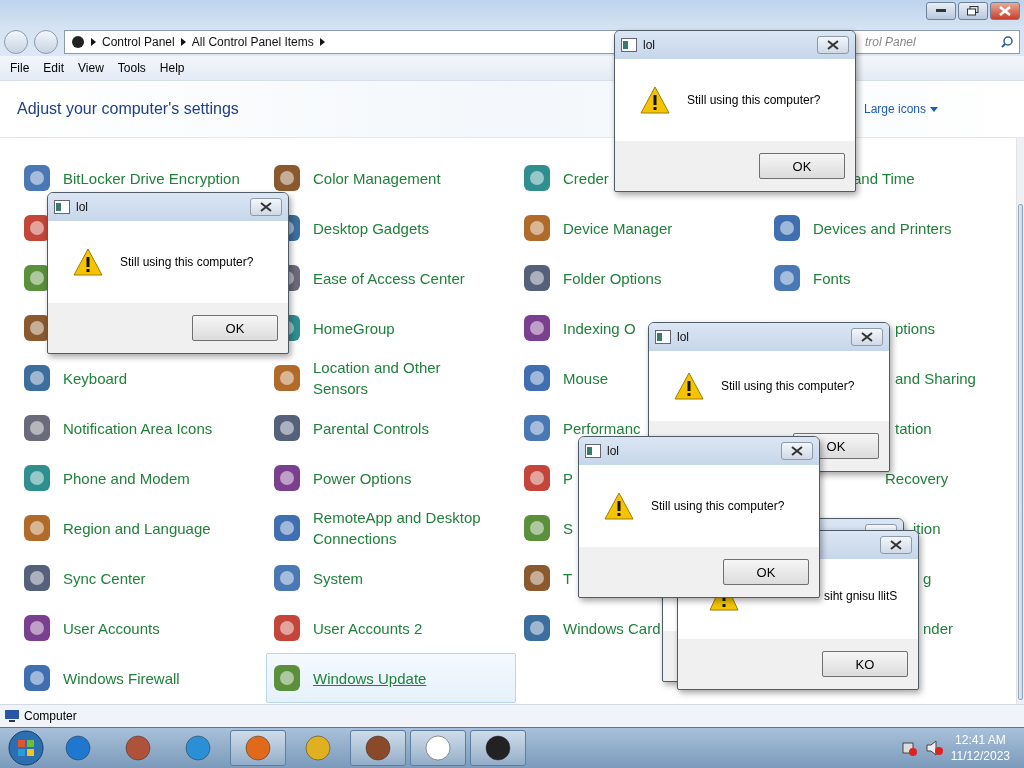 The height and width of the screenshot is (768, 1024). Describe the element at coordinates (568, 578) in the screenshot. I see `control-panel-link: T` at that location.